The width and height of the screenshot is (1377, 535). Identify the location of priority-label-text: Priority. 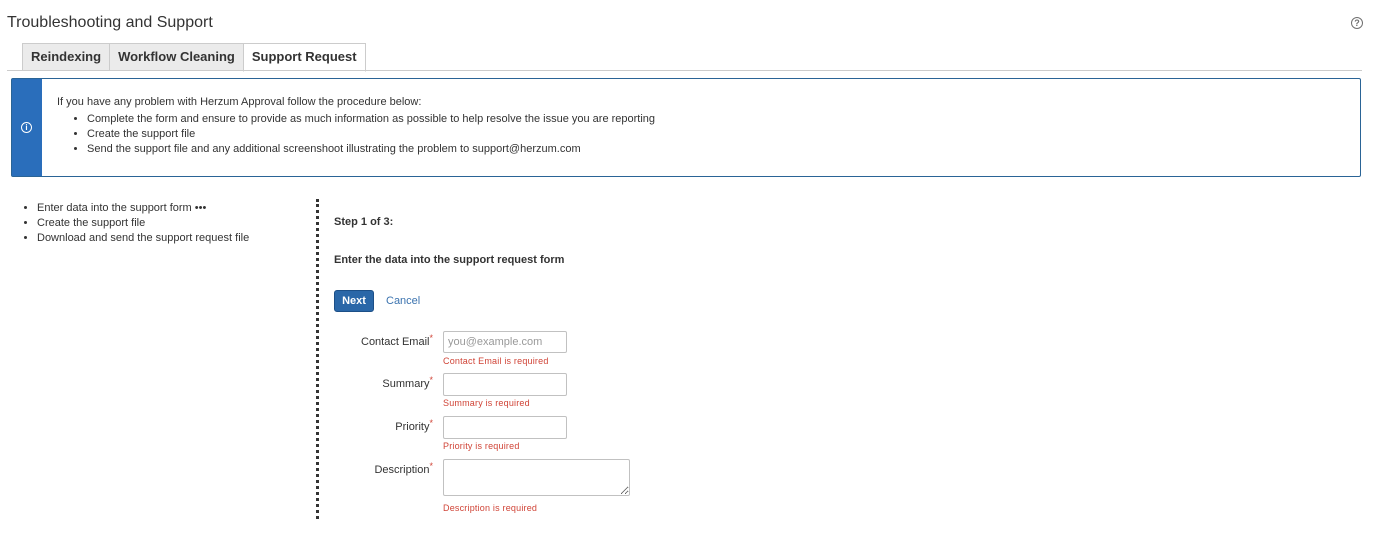
(412, 427).